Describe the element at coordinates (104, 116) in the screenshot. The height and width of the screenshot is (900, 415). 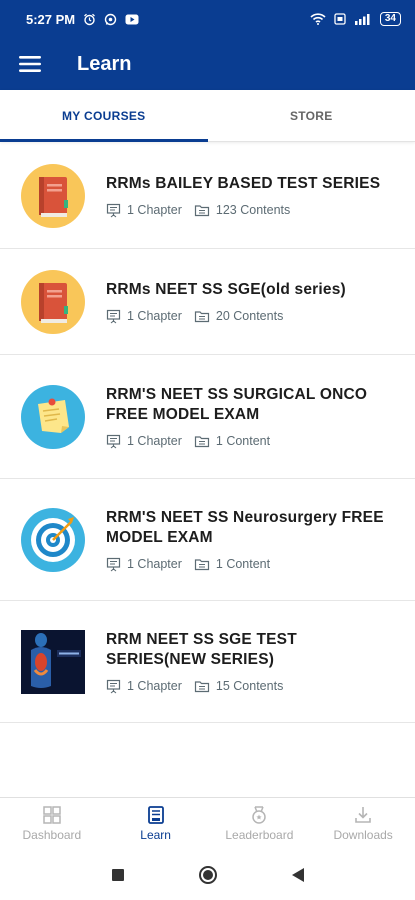
I see `tab-my-courses: MY COURSES` at that location.